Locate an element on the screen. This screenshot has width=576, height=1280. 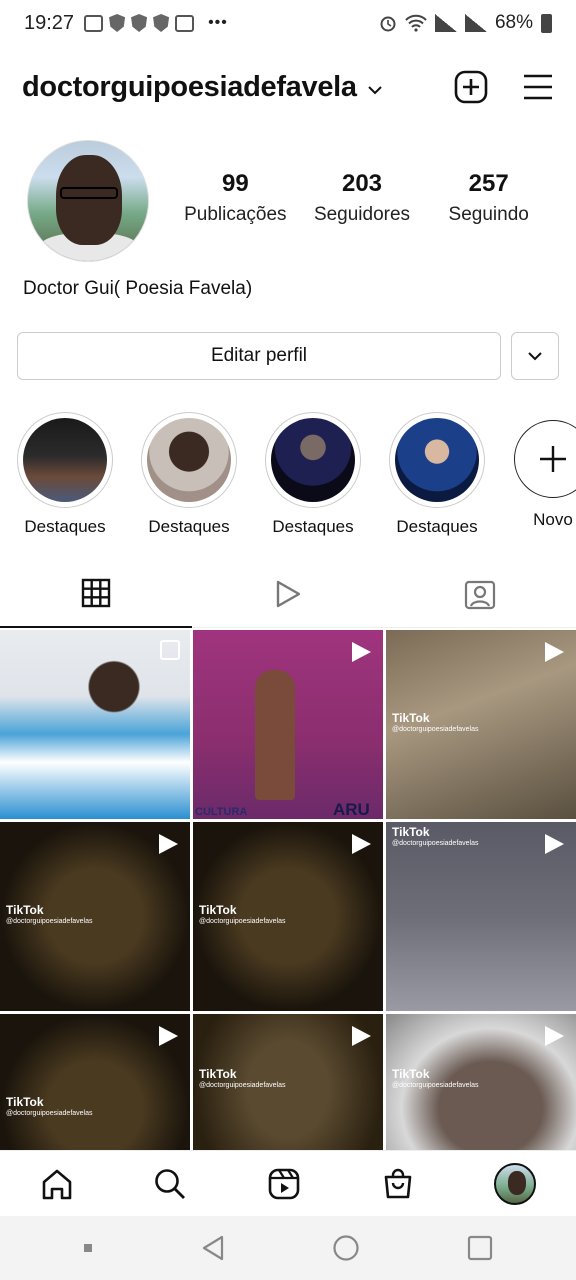
system-navigation-bar is located at coordinates (288, 1248).